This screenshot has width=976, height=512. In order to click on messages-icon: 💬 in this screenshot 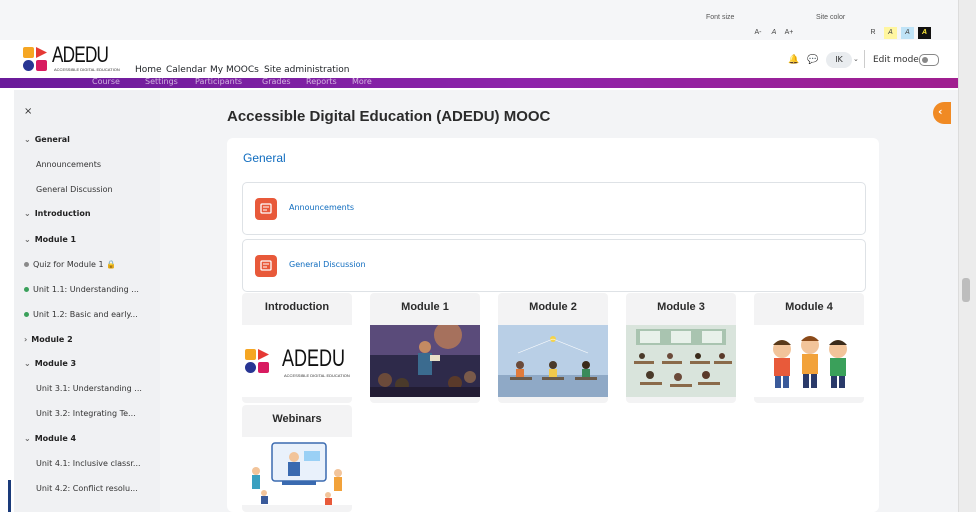, I will do `click(812, 60)`.